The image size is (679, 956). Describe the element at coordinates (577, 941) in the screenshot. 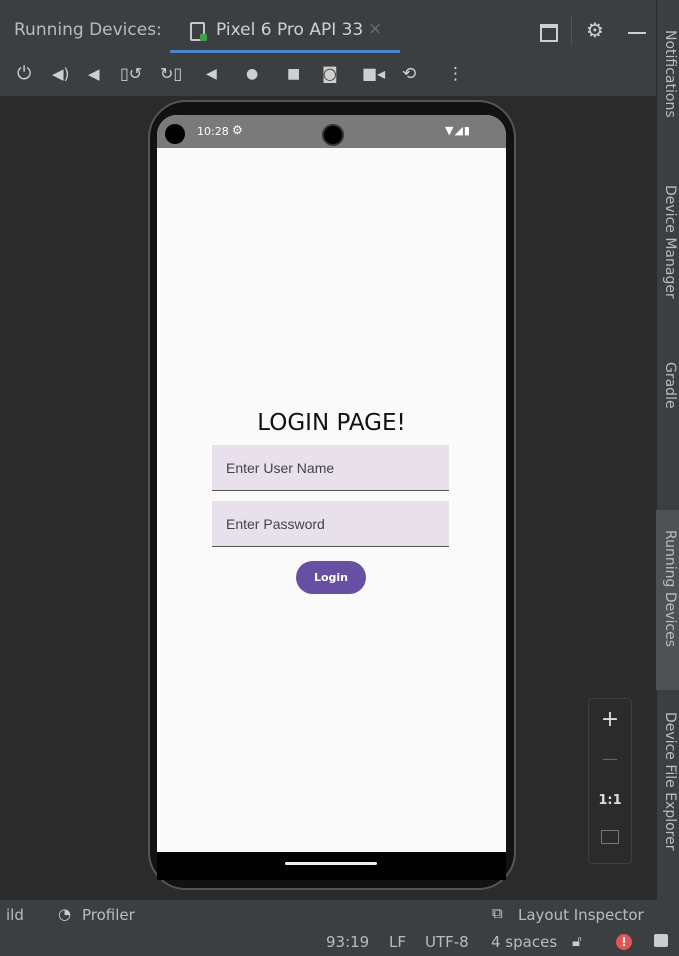

I see `unlock-icon: 🔓︎` at that location.